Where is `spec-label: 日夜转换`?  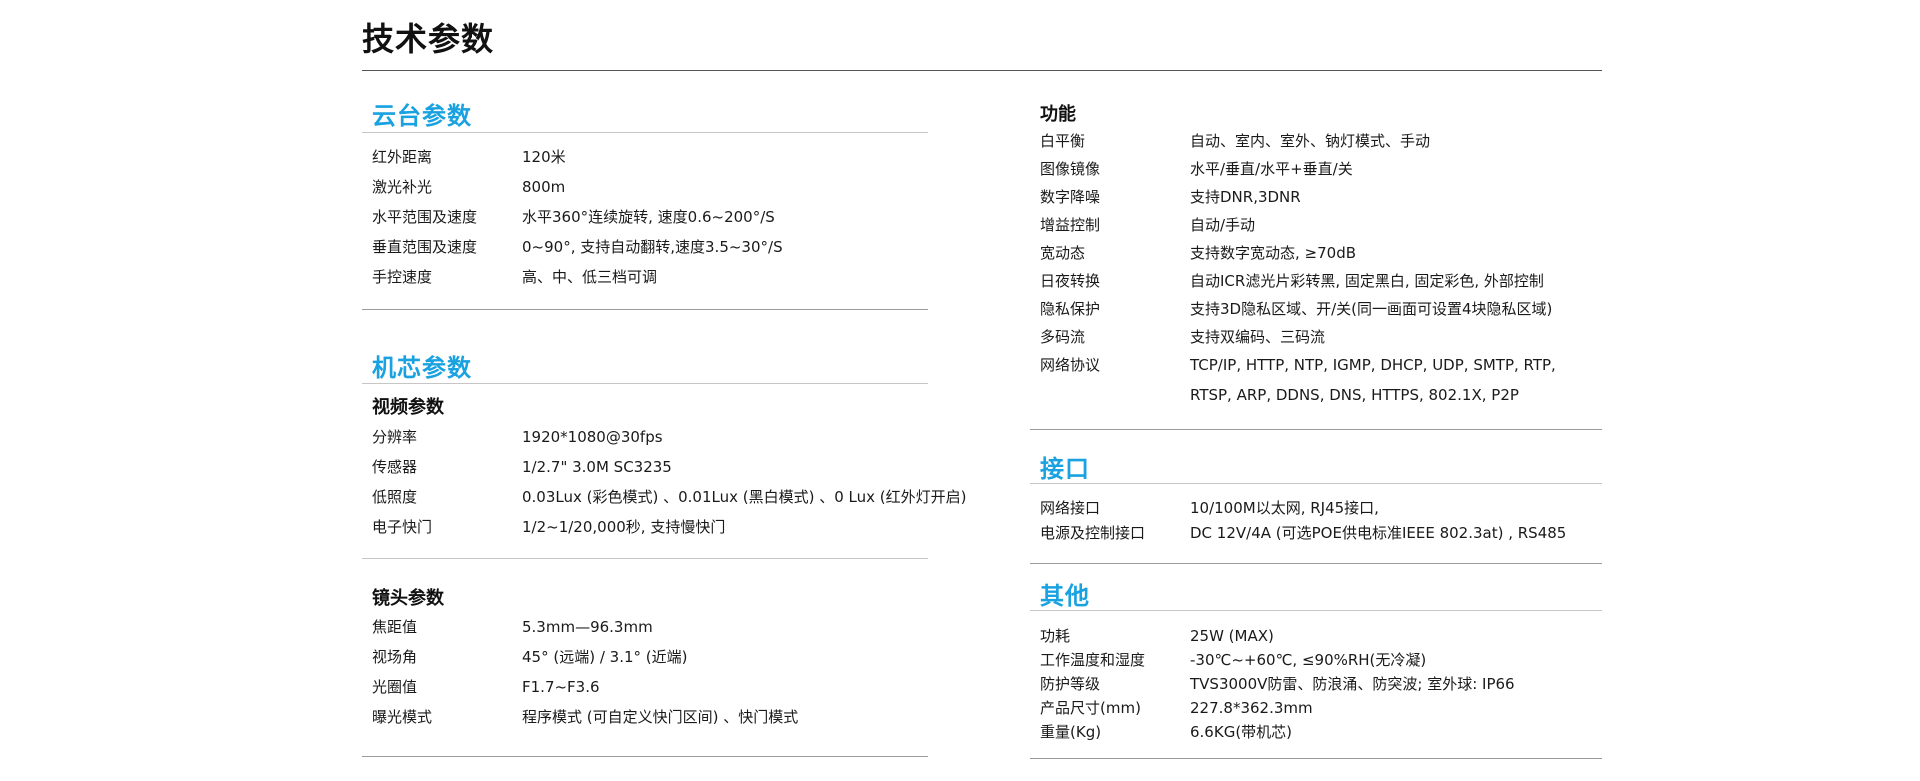
spec-label: 日夜转换 is located at coordinates (1070, 281).